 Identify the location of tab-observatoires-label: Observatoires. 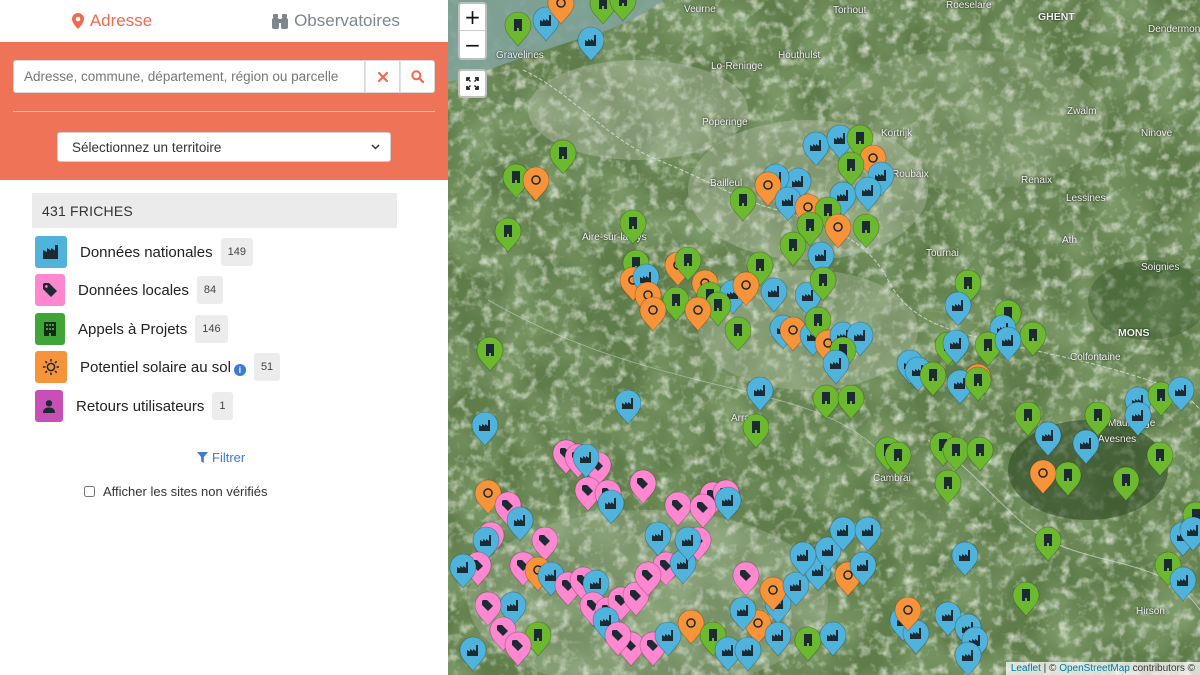
(347, 20).